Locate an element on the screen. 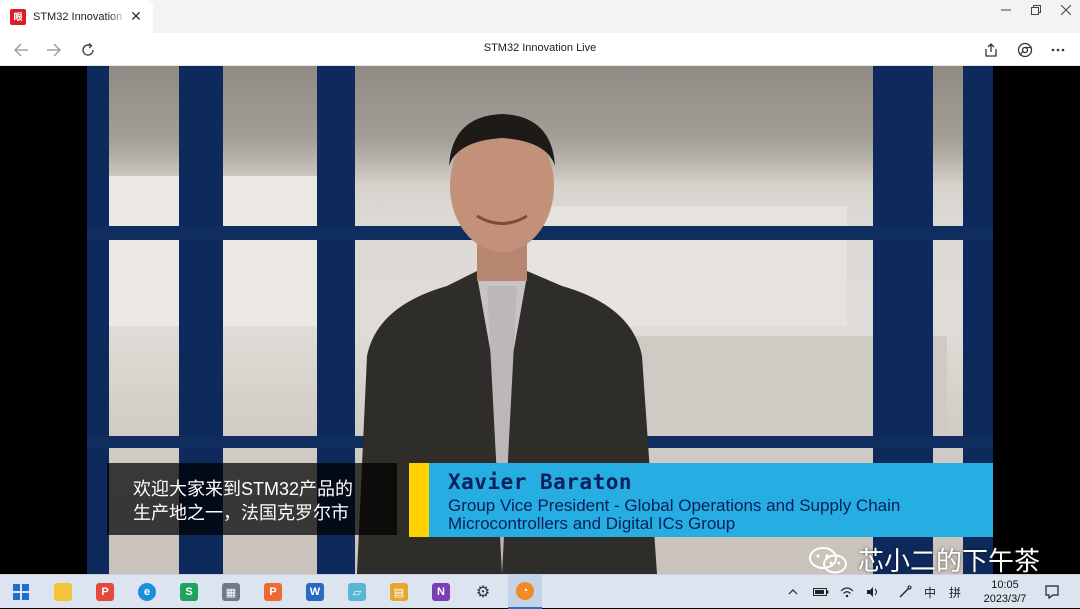 This screenshot has width=1080, height=609. file-explorer-app is located at coordinates (63, 592).